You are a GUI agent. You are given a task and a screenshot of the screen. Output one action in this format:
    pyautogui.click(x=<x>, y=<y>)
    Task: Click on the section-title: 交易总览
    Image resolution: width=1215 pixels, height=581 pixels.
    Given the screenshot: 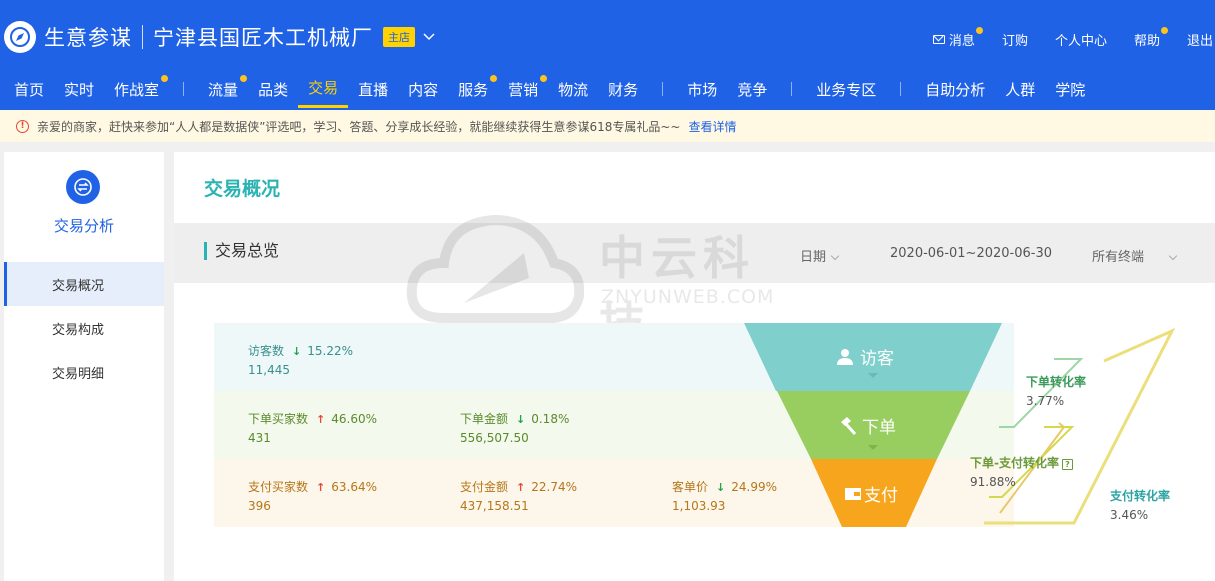 What is the action you would take?
    pyautogui.click(x=241, y=251)
    